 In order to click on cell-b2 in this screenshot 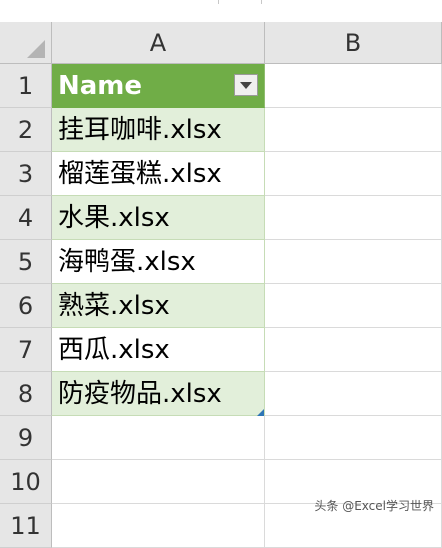, I will do `click(353, 130)`.